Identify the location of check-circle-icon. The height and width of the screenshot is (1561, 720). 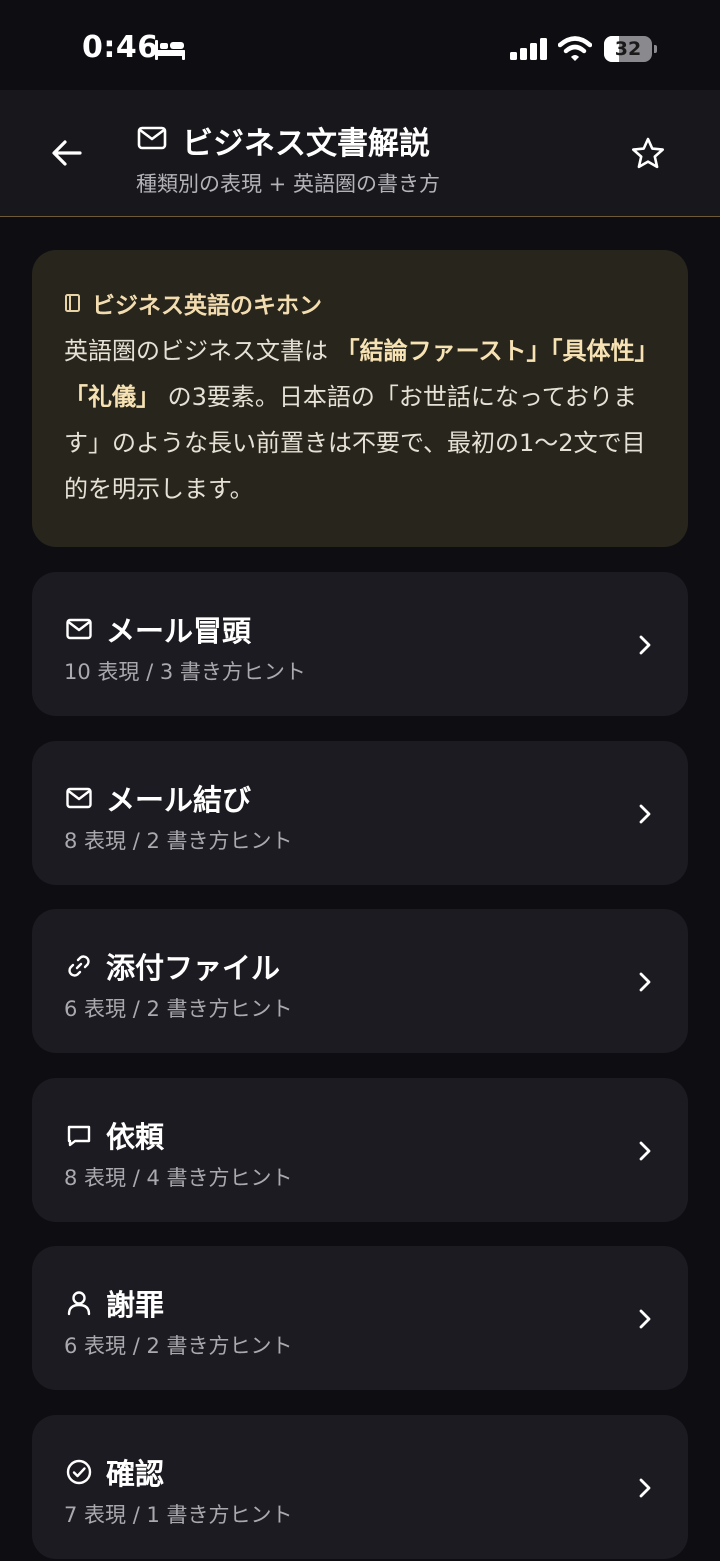
(79, 1472).